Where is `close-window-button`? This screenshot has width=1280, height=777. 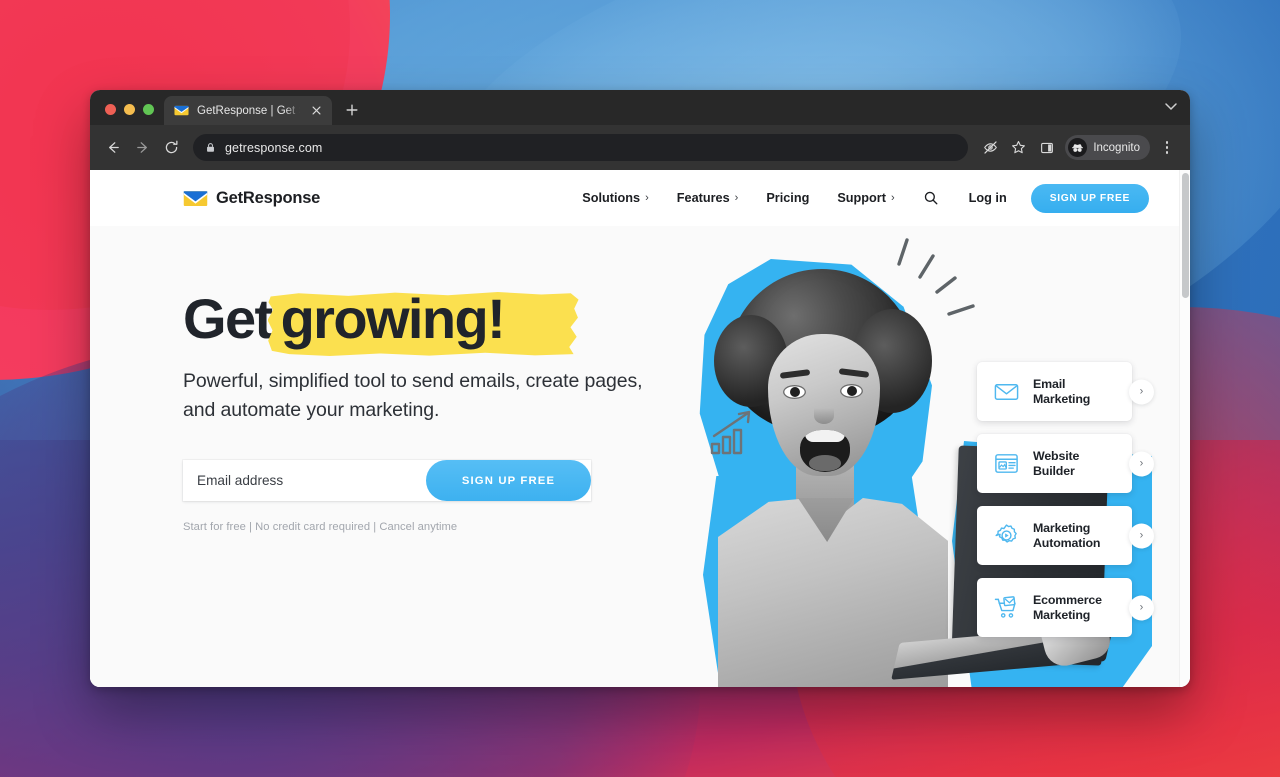
close-window-button is located at coordinates (110, 109).